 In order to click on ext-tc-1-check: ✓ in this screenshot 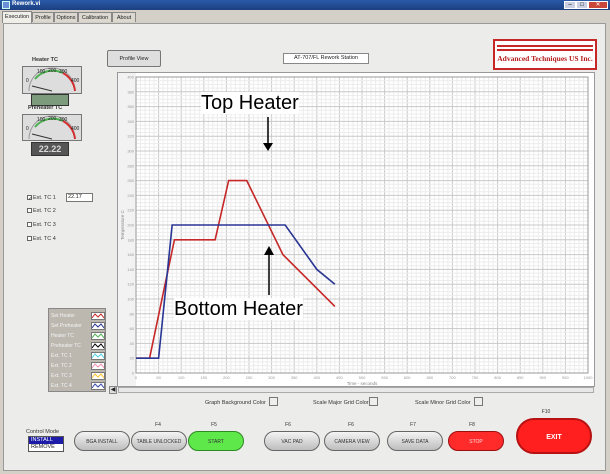, I will do `click(30, 198)`.